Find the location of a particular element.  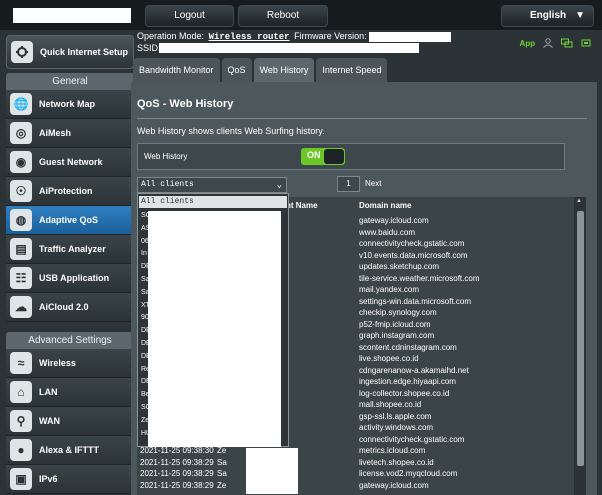

table-row: 2021-11-25 09:38:29 Ze gateway.icloud.com is located at coordinates (355, 487).